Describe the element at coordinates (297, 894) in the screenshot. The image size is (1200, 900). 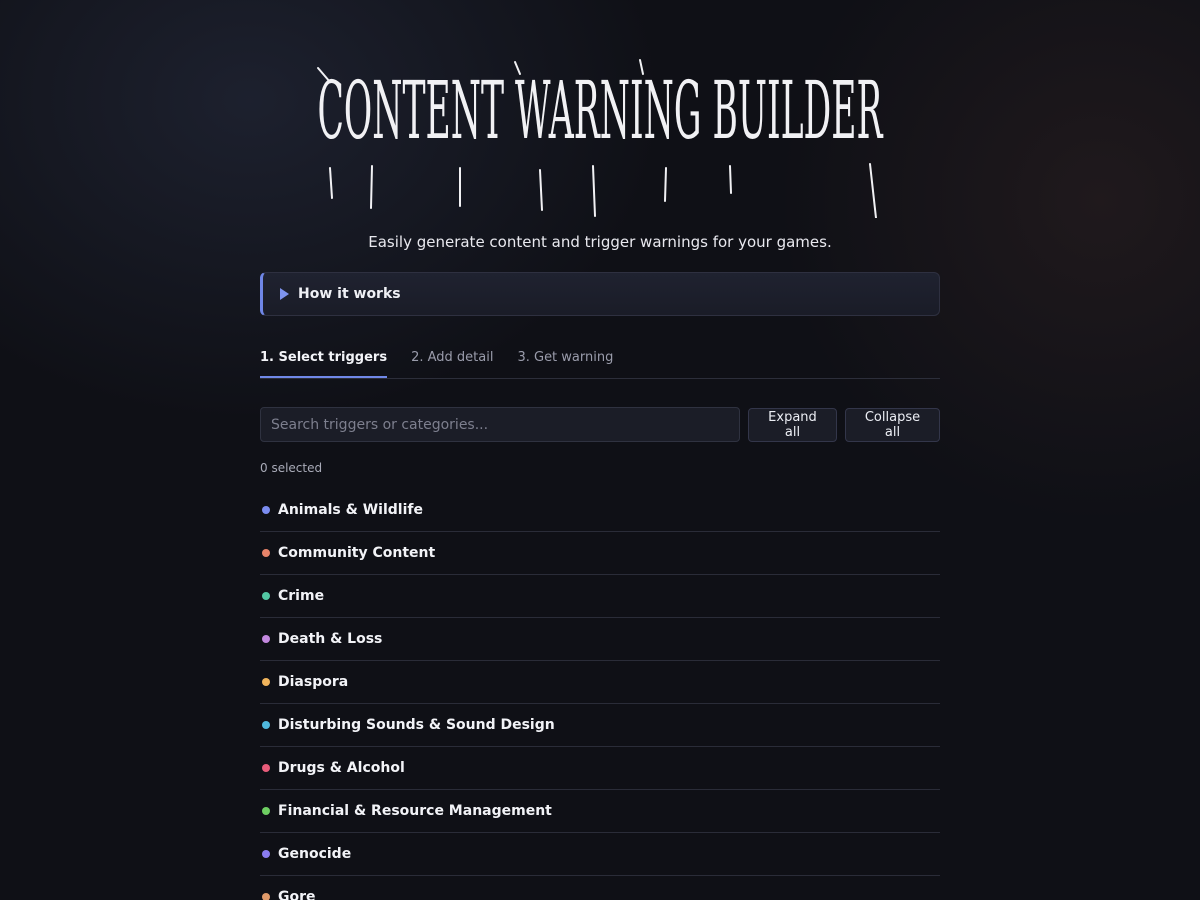
I see `category-label: Gore` at that location.